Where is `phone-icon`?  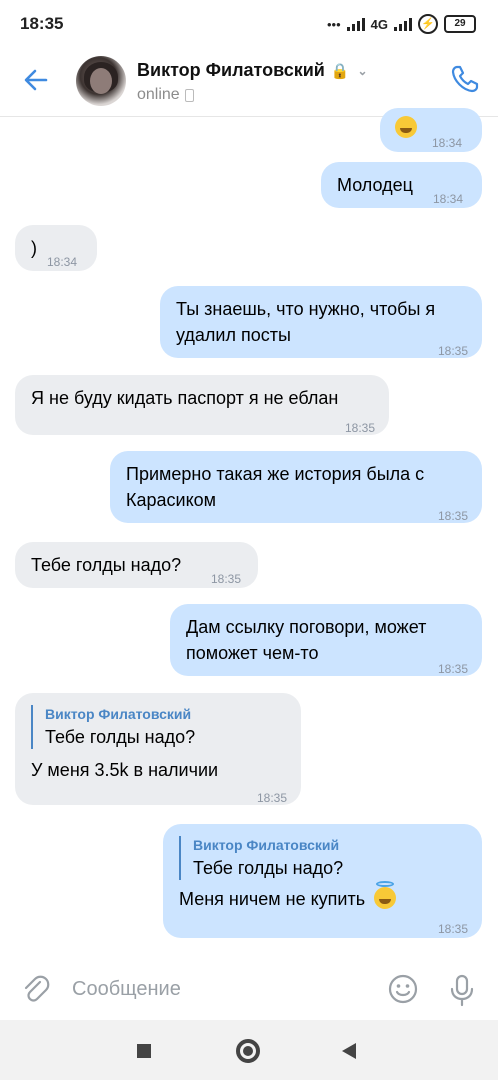
phone-icon is located at coordinates (465, 79).